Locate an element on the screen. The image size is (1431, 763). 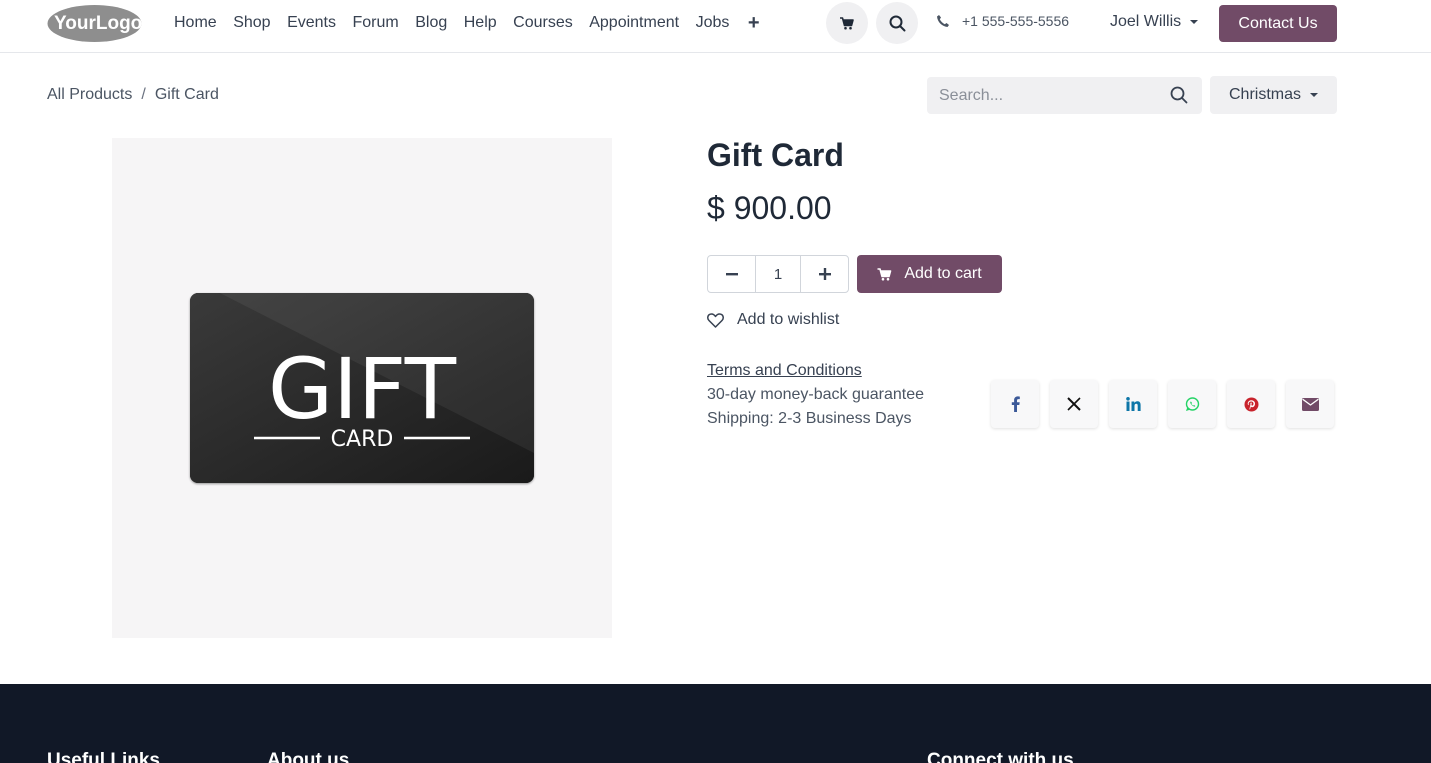
gift-card-image: GIFT CARD is located at coordinates (362, 388).